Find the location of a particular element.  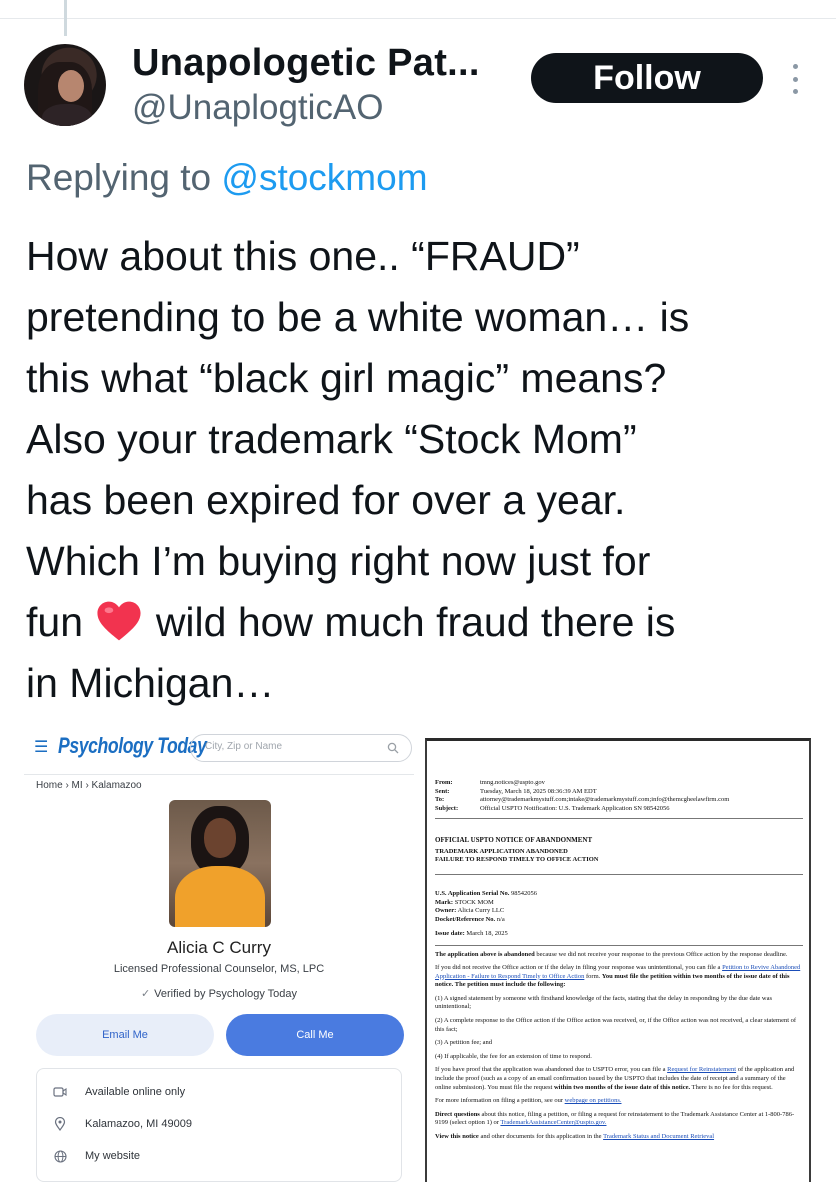

globe-icon is located at coordinates (60, 1156).